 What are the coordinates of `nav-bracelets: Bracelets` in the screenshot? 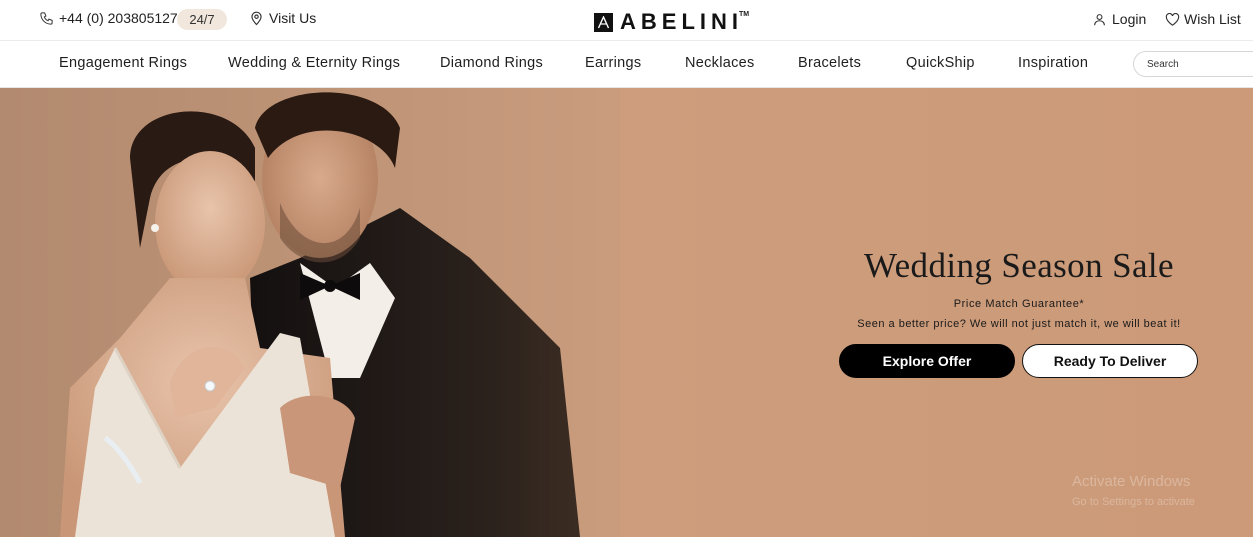 It's located at (829, 63).